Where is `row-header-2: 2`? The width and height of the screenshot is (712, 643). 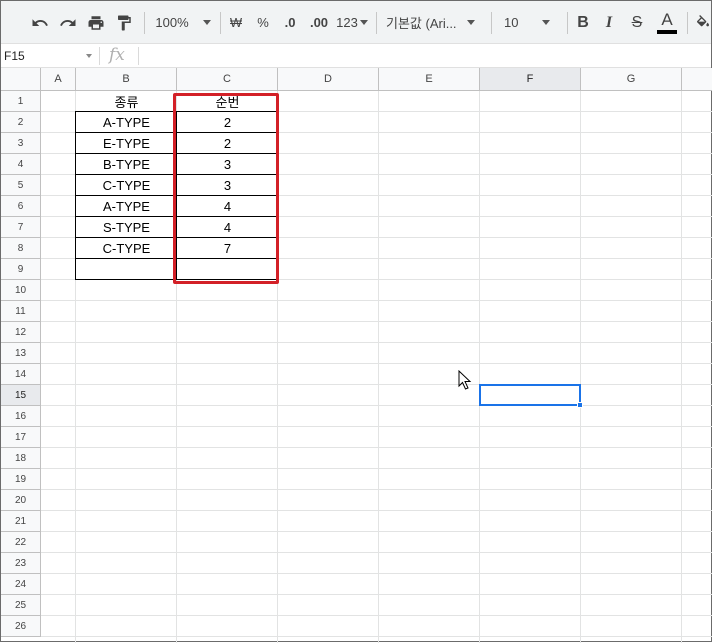 row-header-2: 2 is located at coordinates (21, 122).